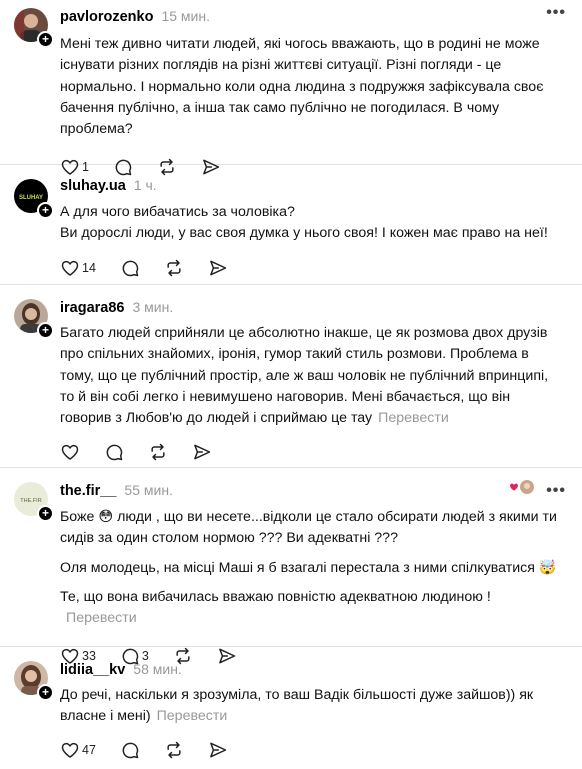 This screenshot has height=769, width=582. I want to click on timestamp: 58 мин., so click(157, 669).